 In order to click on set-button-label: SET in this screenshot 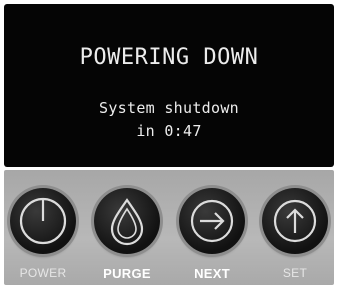, I will do `click(295, 273)`.